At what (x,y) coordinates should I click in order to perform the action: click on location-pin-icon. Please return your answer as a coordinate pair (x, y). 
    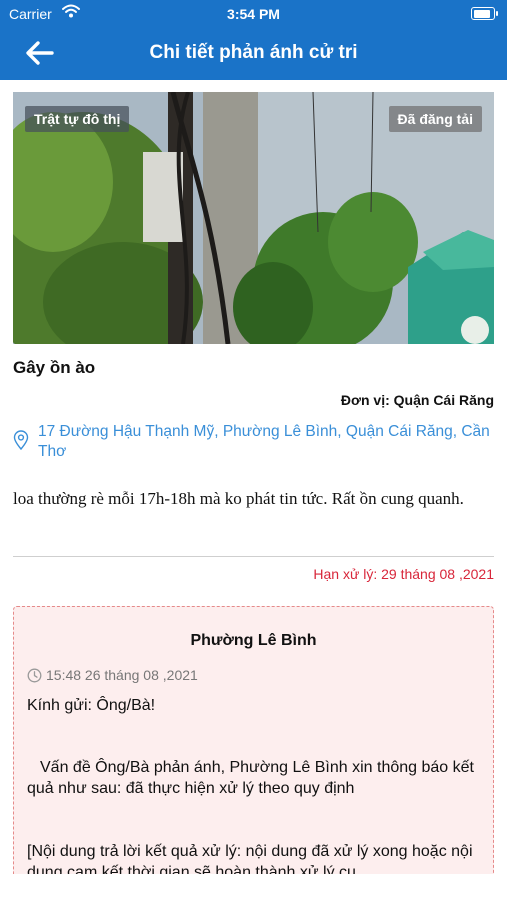
    Looking at the image, I should click on (21, 440).